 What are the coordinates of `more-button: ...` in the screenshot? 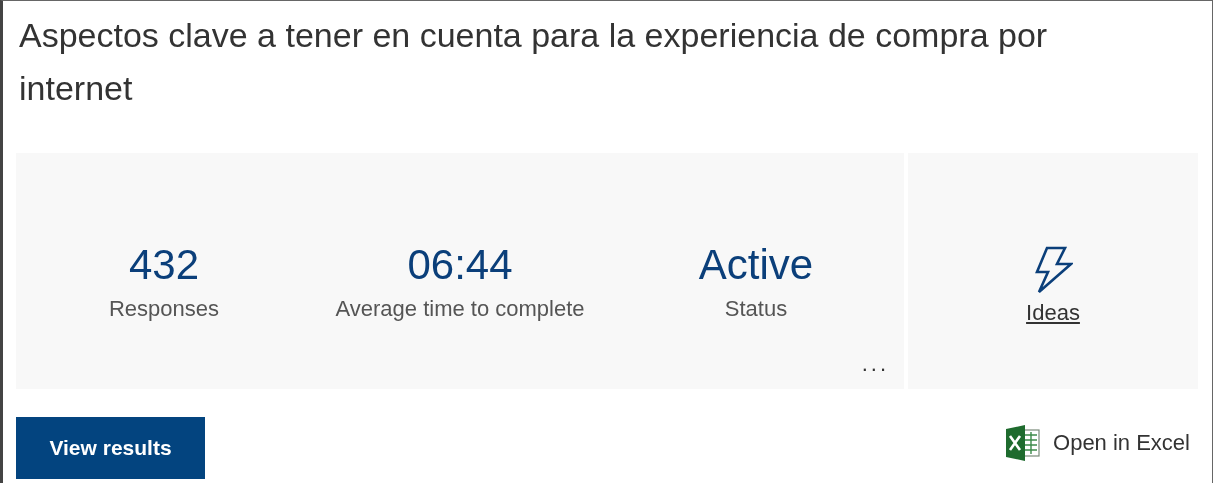 It's located at (875, 364).